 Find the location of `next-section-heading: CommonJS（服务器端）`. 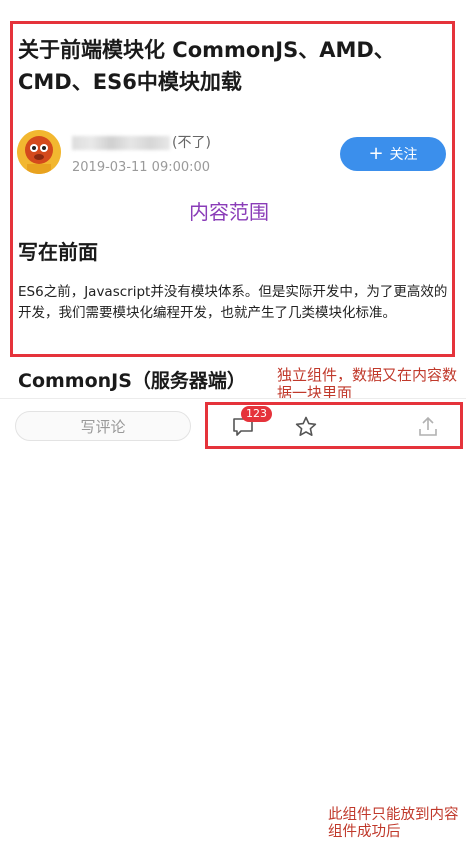

next-section-heading: CommonJS（服务器端） is located at coordinates (132, 381).